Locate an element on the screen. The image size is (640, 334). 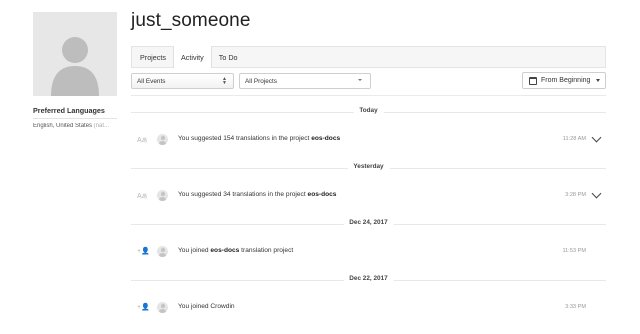
date-label: Dec 22, 2017 is located at coordinates (368, 278).